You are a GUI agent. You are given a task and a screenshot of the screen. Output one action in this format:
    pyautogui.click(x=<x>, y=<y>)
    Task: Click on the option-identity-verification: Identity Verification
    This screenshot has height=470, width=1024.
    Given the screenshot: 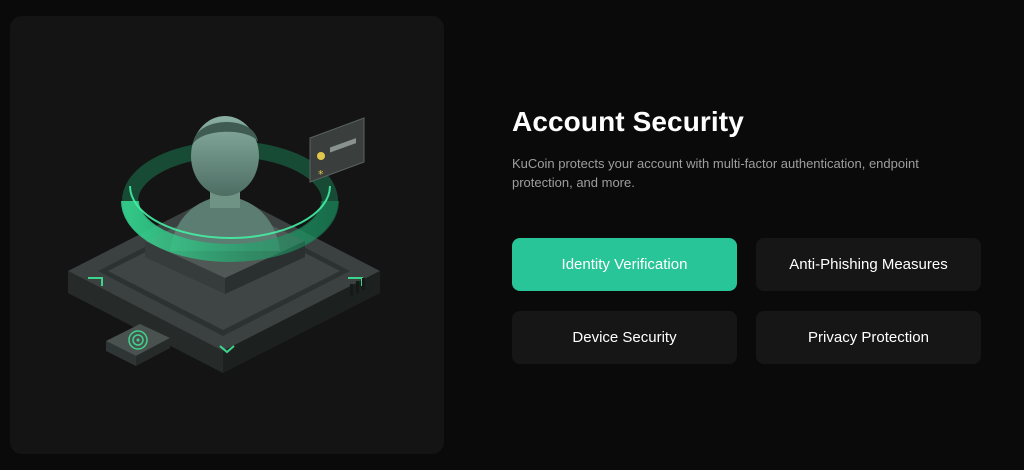 What is the action you would take?
    pyautogui.click(x=624, y=264)
    